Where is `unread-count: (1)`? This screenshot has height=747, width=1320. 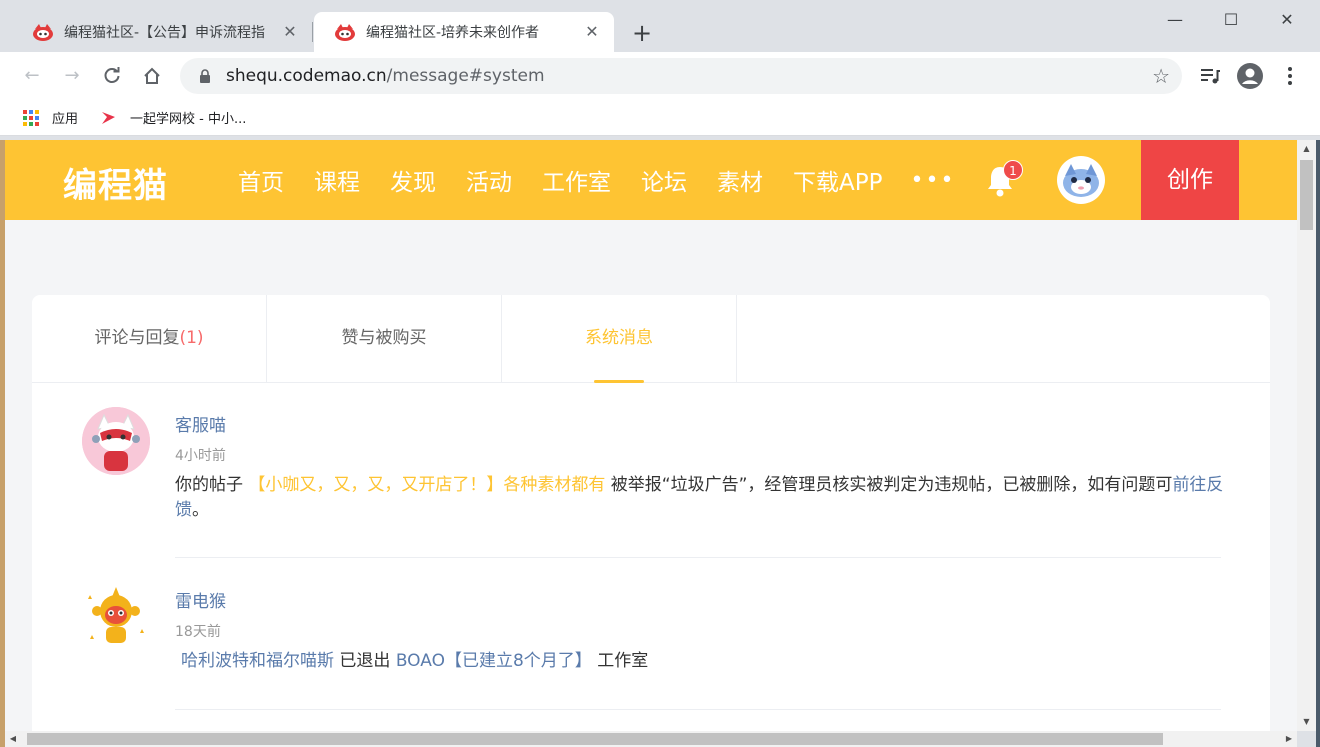 unread-count: (1) is located at coordinates (191, 338).